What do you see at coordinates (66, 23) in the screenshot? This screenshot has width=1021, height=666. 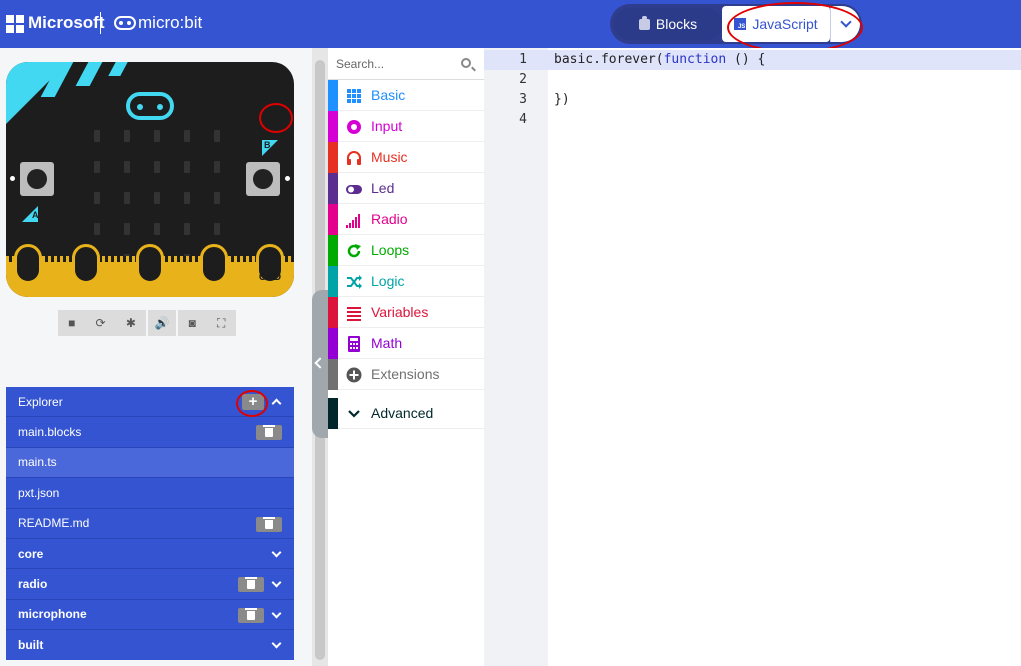 I see `microsoft-brand: Microsoft` at bounding box center [66, 23].